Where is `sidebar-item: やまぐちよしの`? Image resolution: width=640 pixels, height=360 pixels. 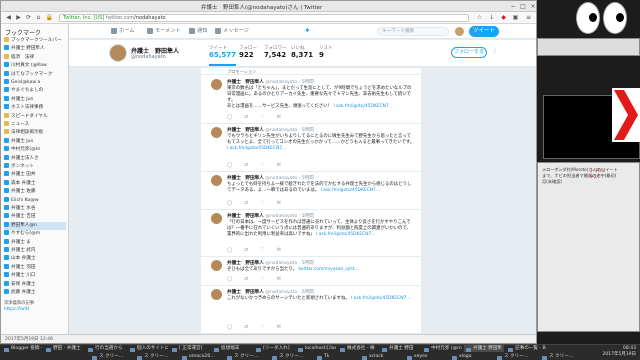
sidebar-item: やまぐちよしの is located at coordinates (35, 91).